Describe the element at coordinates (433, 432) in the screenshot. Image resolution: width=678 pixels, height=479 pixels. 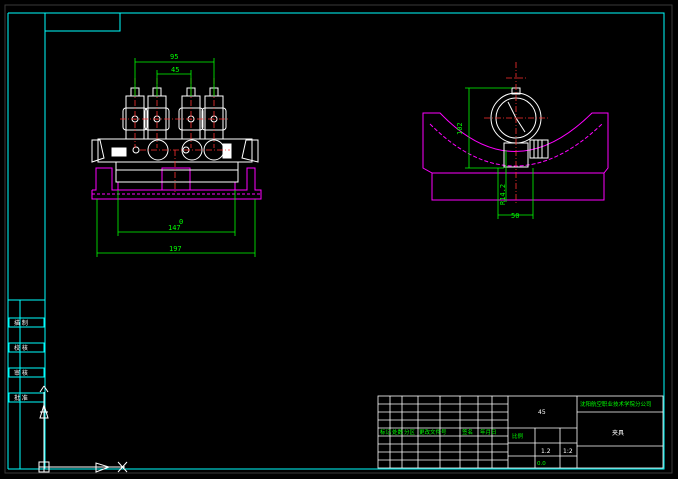
I see `title-row-docno: 更改文件号` at that location.